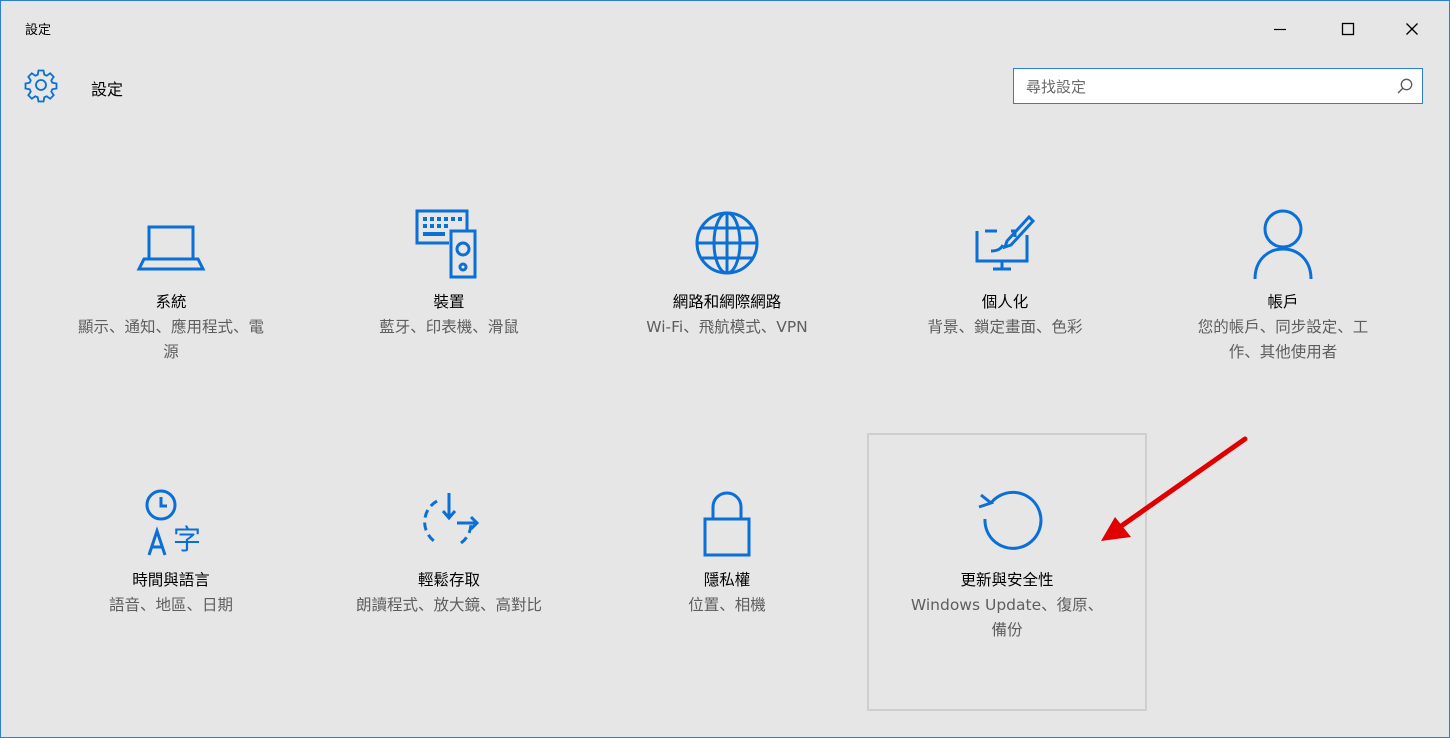  What do you see at coordinates (449, 327) in the screenshot?
I see `tile-description: 藍牙、印表機、滑鼠` at bounding box center [449, 327].